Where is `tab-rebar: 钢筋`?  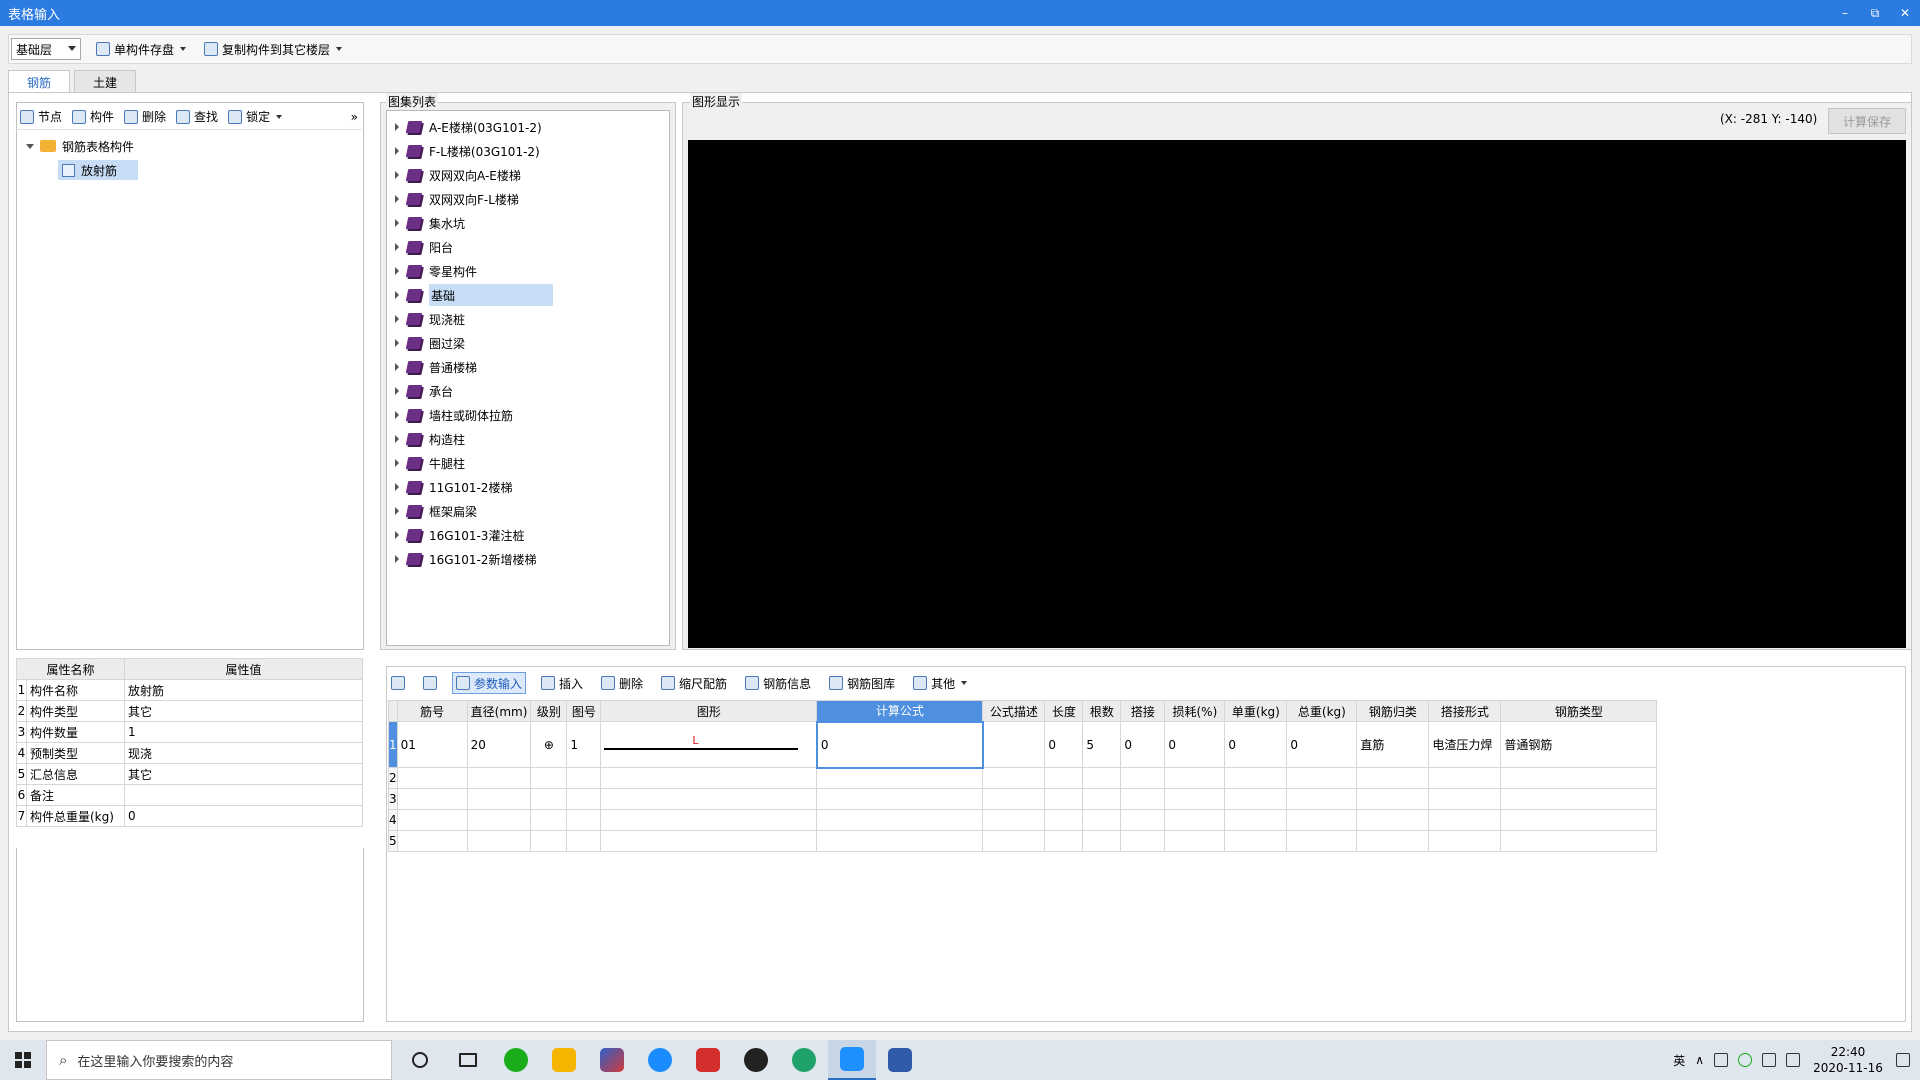 tab-rebar: 钢筋 is located at coordinates (39, 82).